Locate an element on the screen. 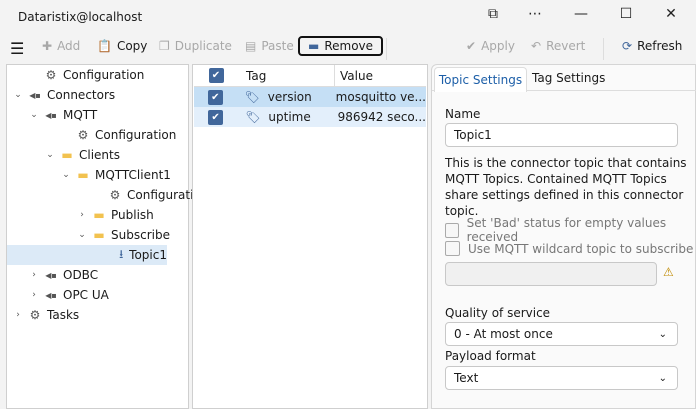 The image size is (696, 409). tree-item-label: MQTTClient1 is located at coordinates (133, 175).